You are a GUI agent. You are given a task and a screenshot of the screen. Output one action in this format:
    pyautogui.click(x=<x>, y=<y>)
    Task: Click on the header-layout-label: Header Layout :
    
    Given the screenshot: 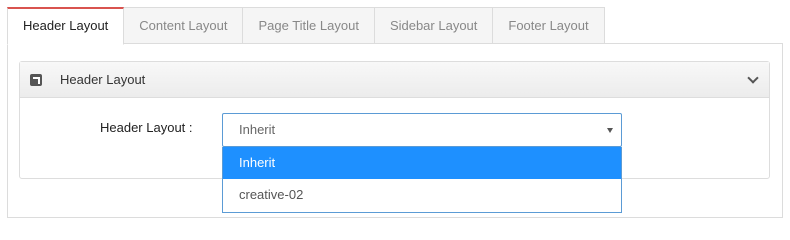 What is the action you would take?
    pyautogui.click(x=146, y=127)
    